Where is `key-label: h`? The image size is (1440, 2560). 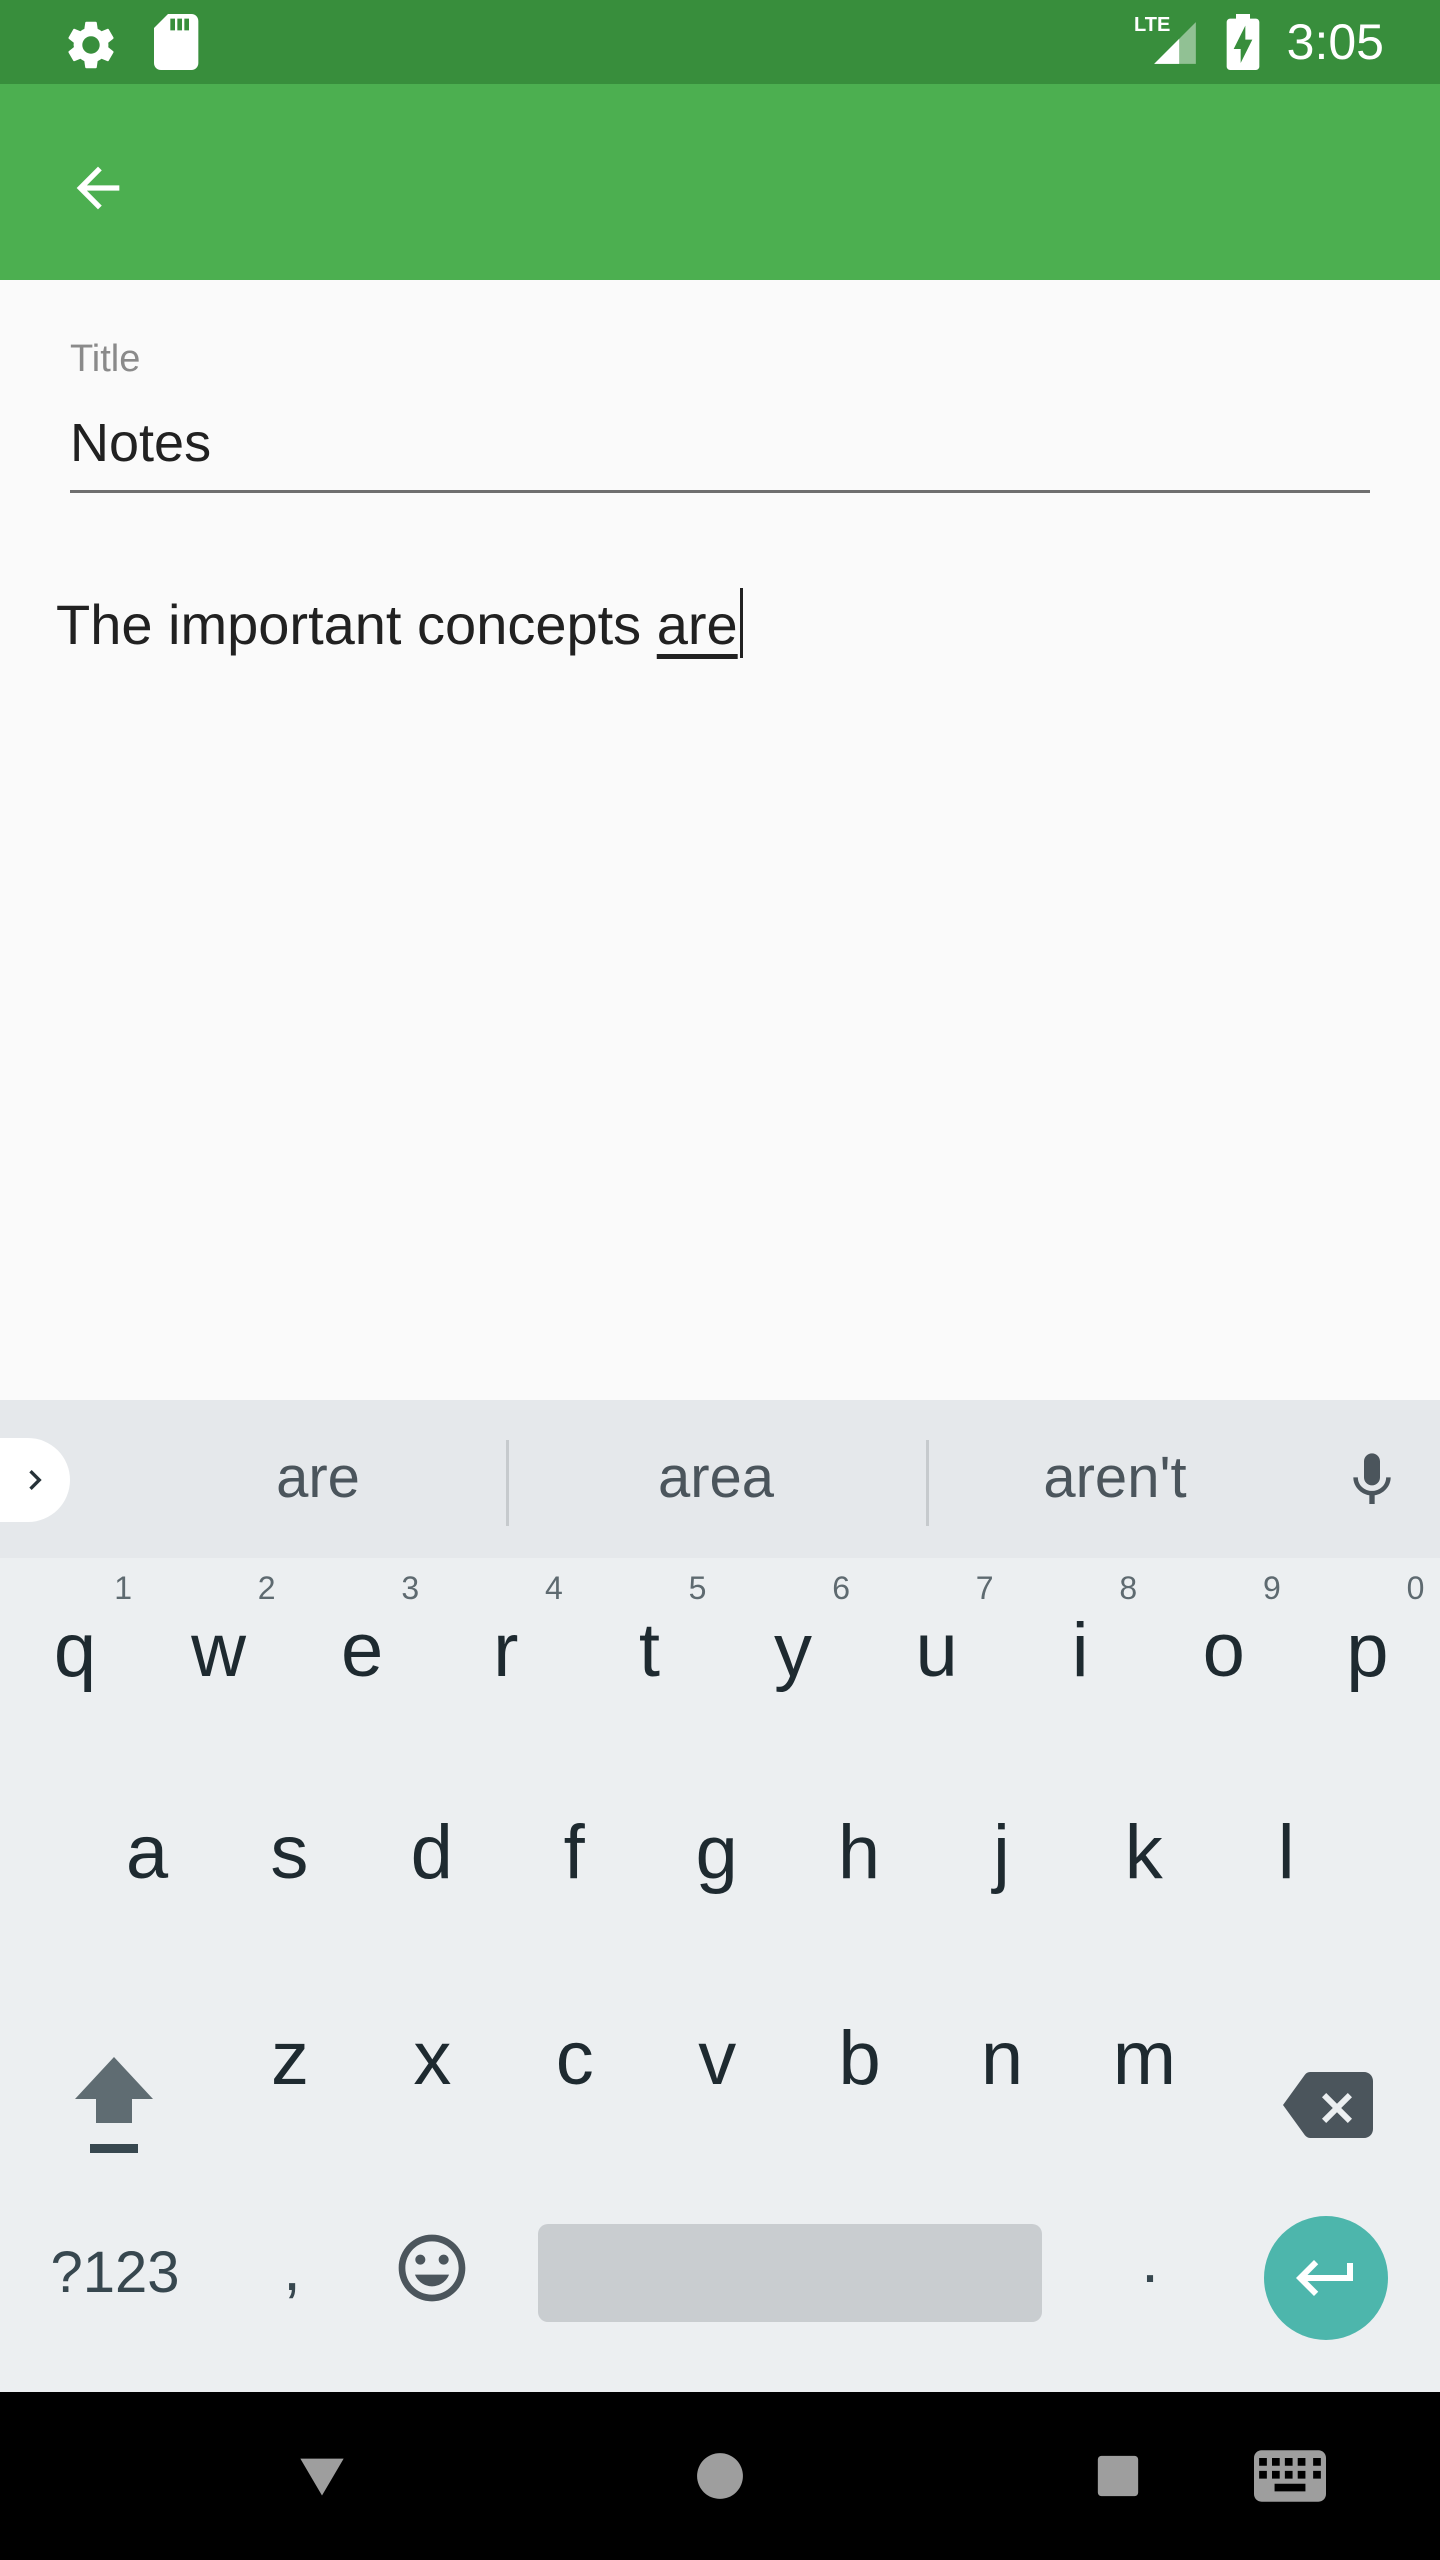 key-label: h is located at coordinates (859, 1852).